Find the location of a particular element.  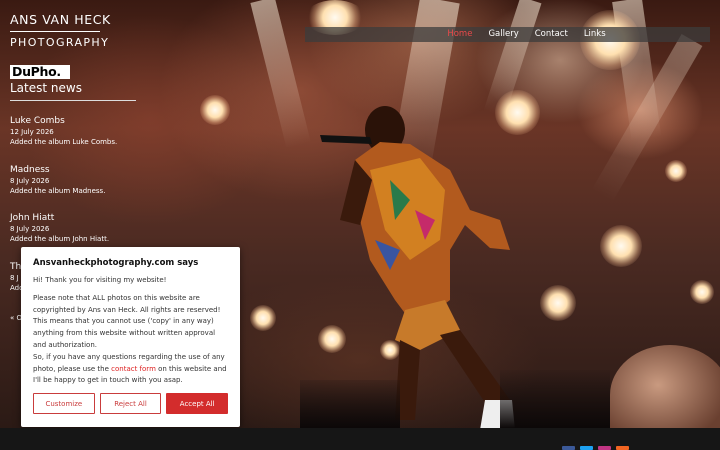

news-item-title: Madness is located at coordinates (80, 170).